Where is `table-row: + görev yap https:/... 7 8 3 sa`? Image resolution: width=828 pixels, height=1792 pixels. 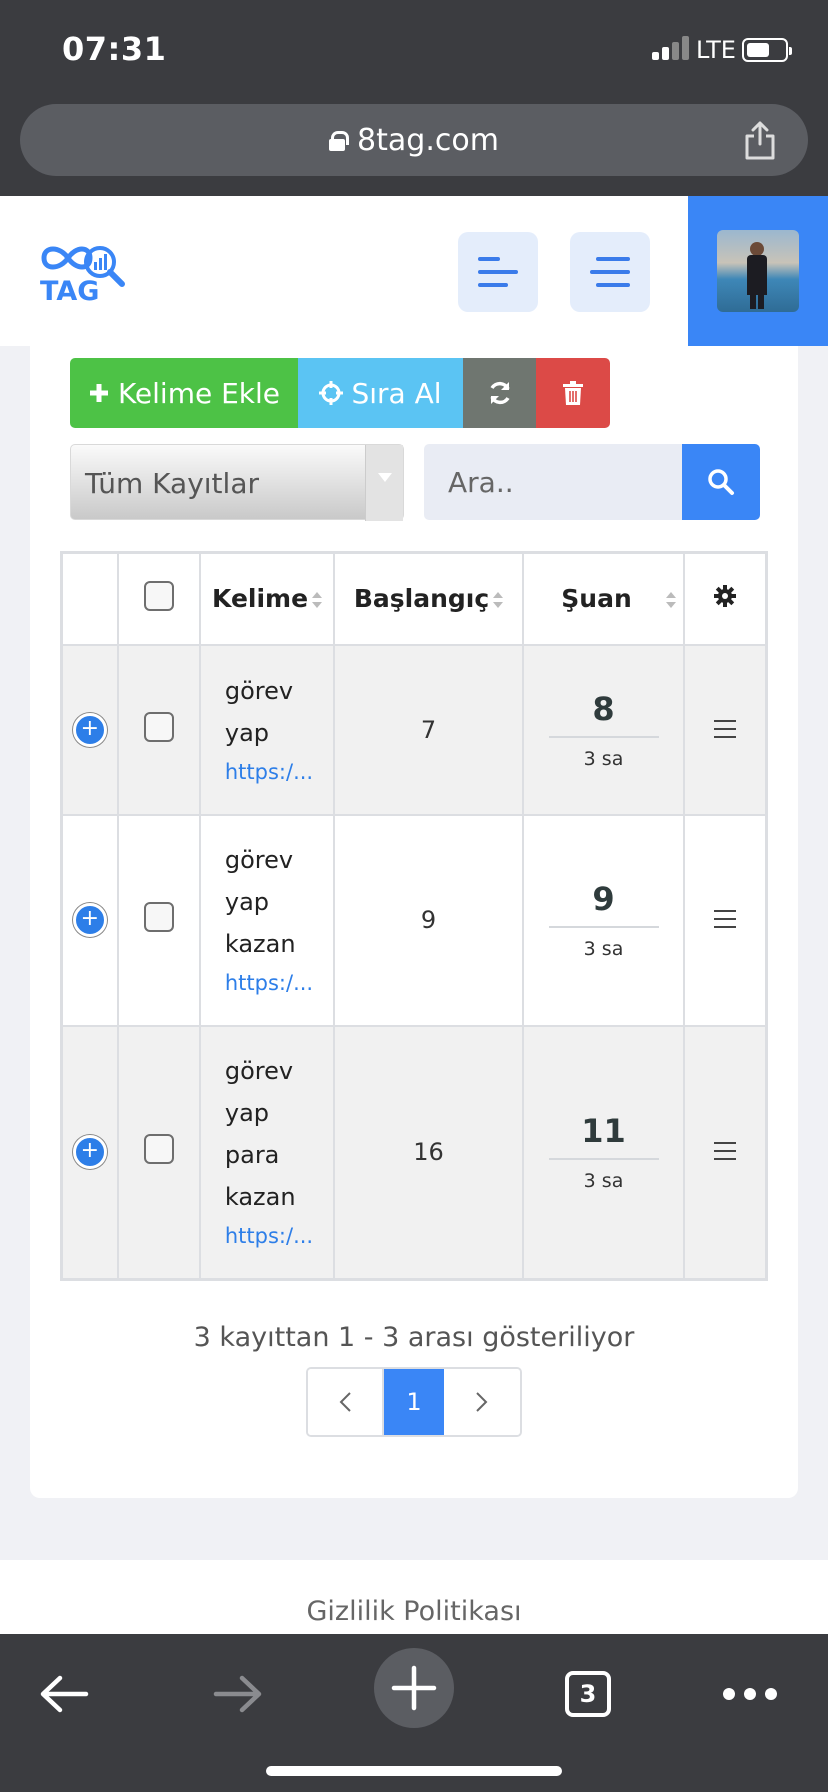 table-row: + görev yap https:/... 7 8 3 sa is located at coordinates (414, 729).